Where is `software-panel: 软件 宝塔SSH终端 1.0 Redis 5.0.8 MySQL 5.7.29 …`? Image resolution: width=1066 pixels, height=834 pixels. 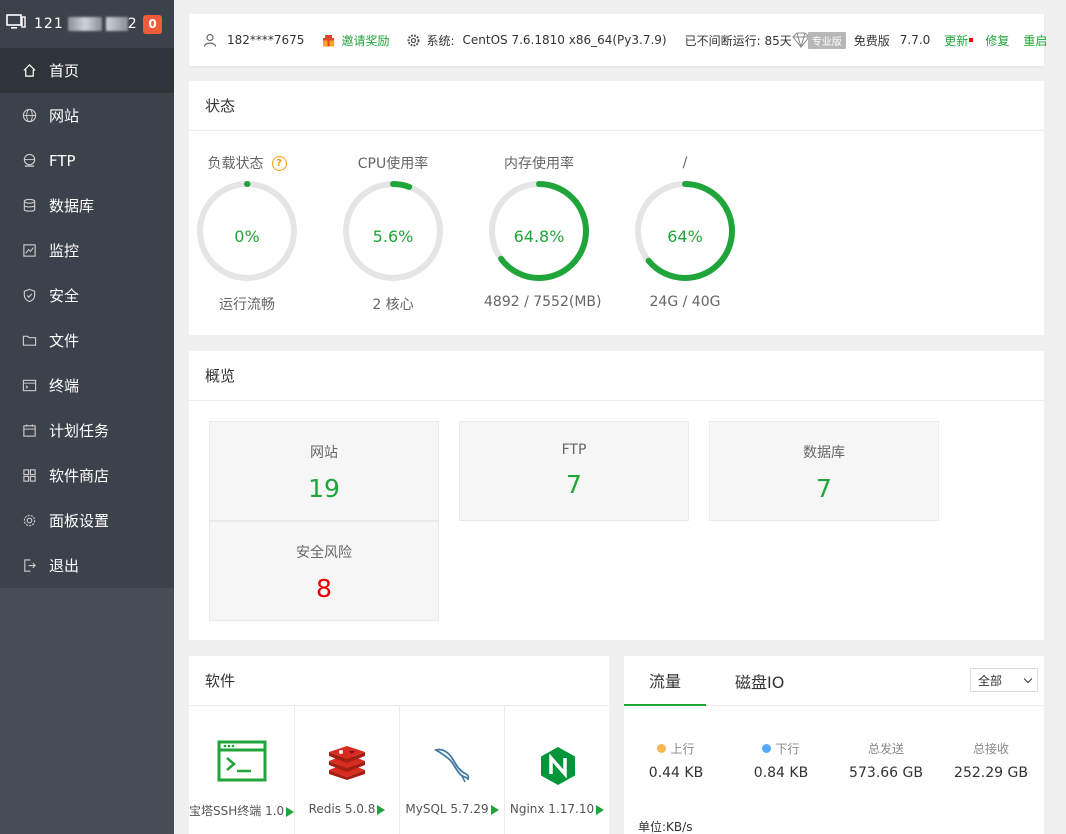 software-panel: 软件 宝塔SSH终端 1.0 Redis 5.0.8 MySQL 5.7.29 … is located at coordinates (399, 745).